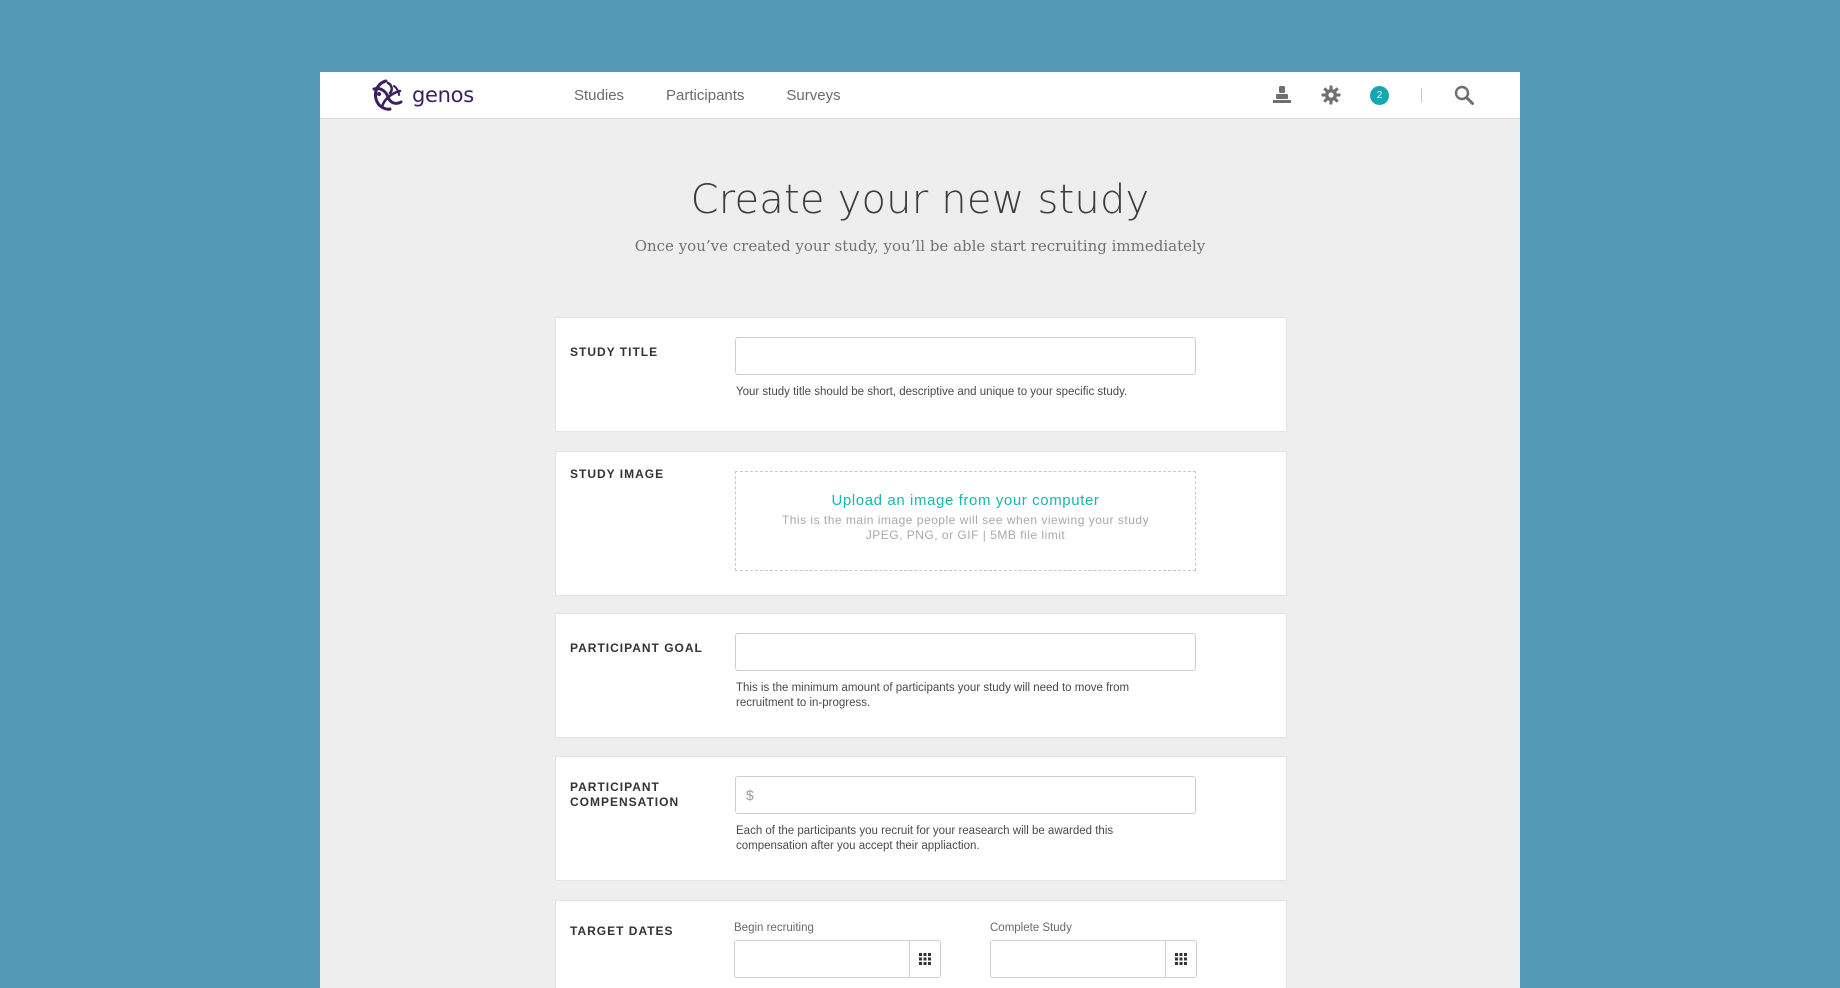  Describe the element at coordinates (1421, 95) in the screenshot. I see `nav-divider` at that location.